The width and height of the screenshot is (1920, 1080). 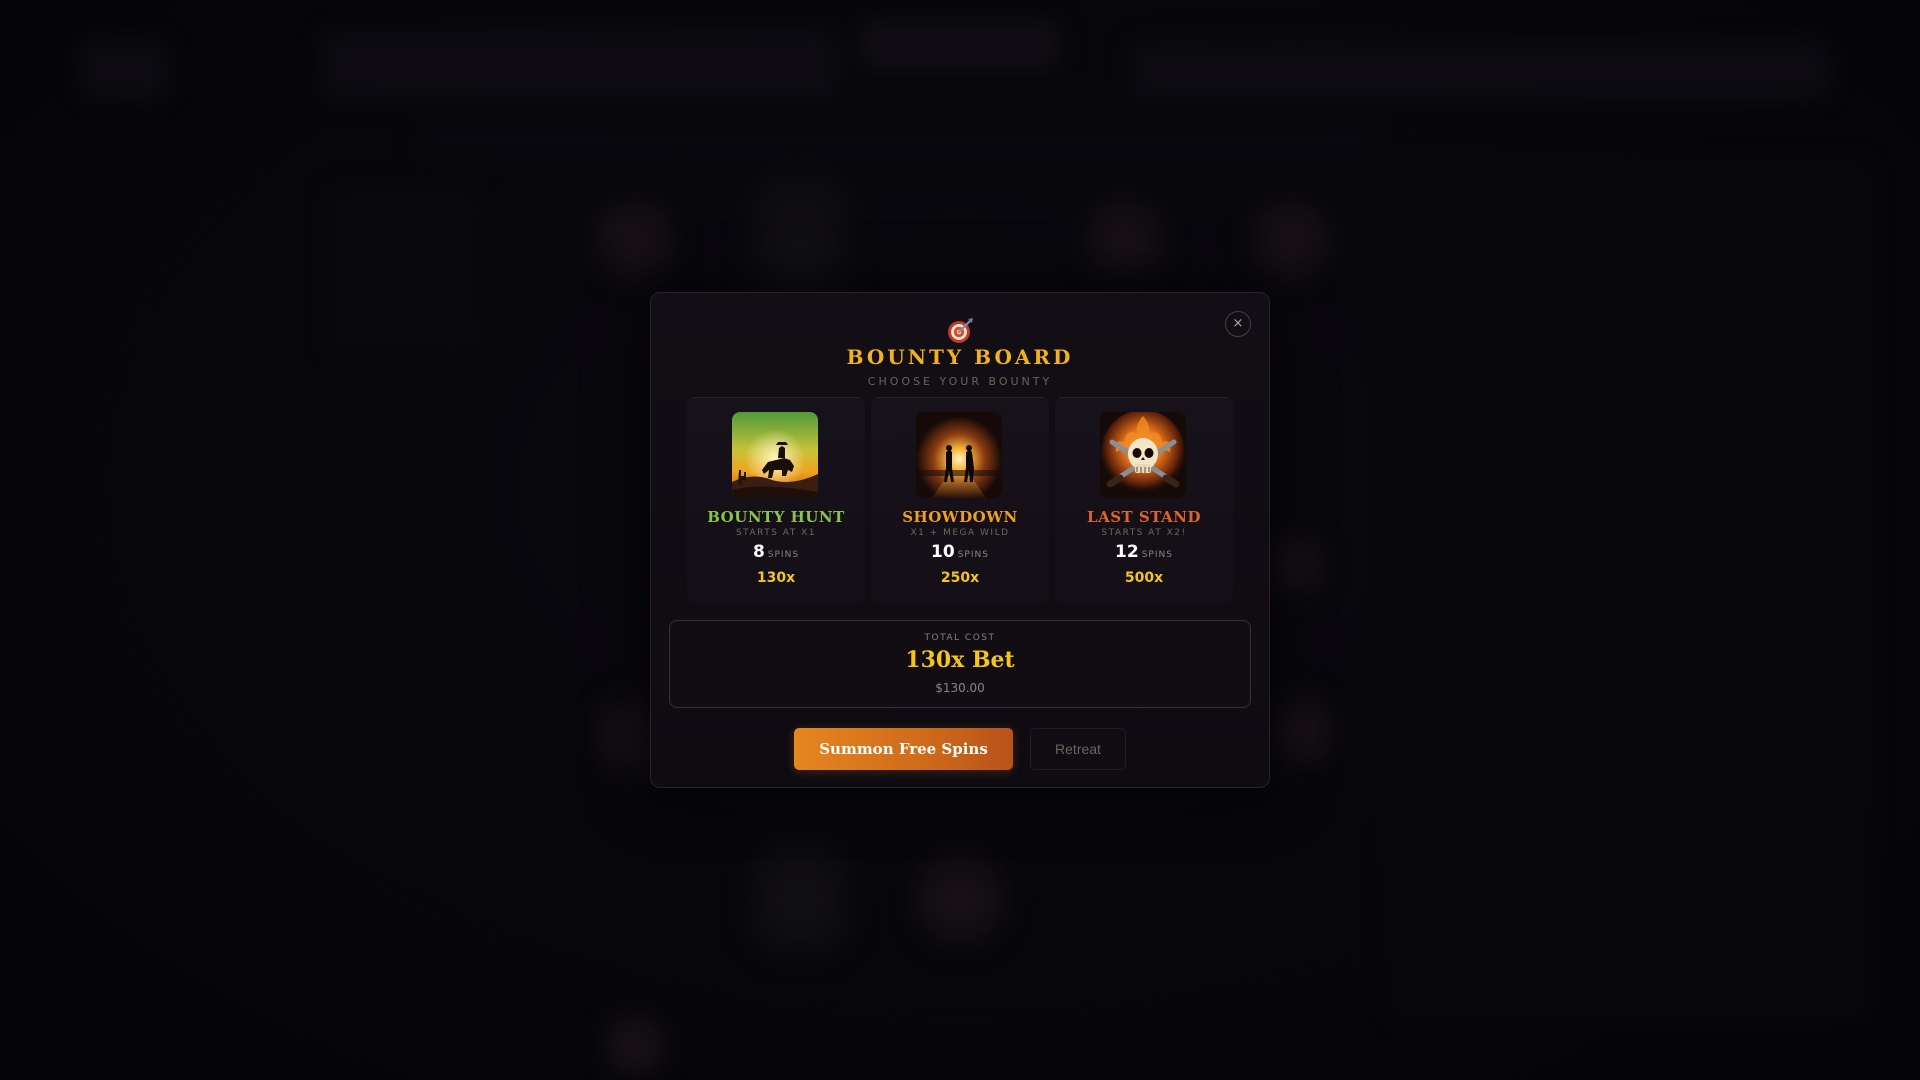 I want to click on total-cost-value: 130x Bet, so click(x=960, y=660).